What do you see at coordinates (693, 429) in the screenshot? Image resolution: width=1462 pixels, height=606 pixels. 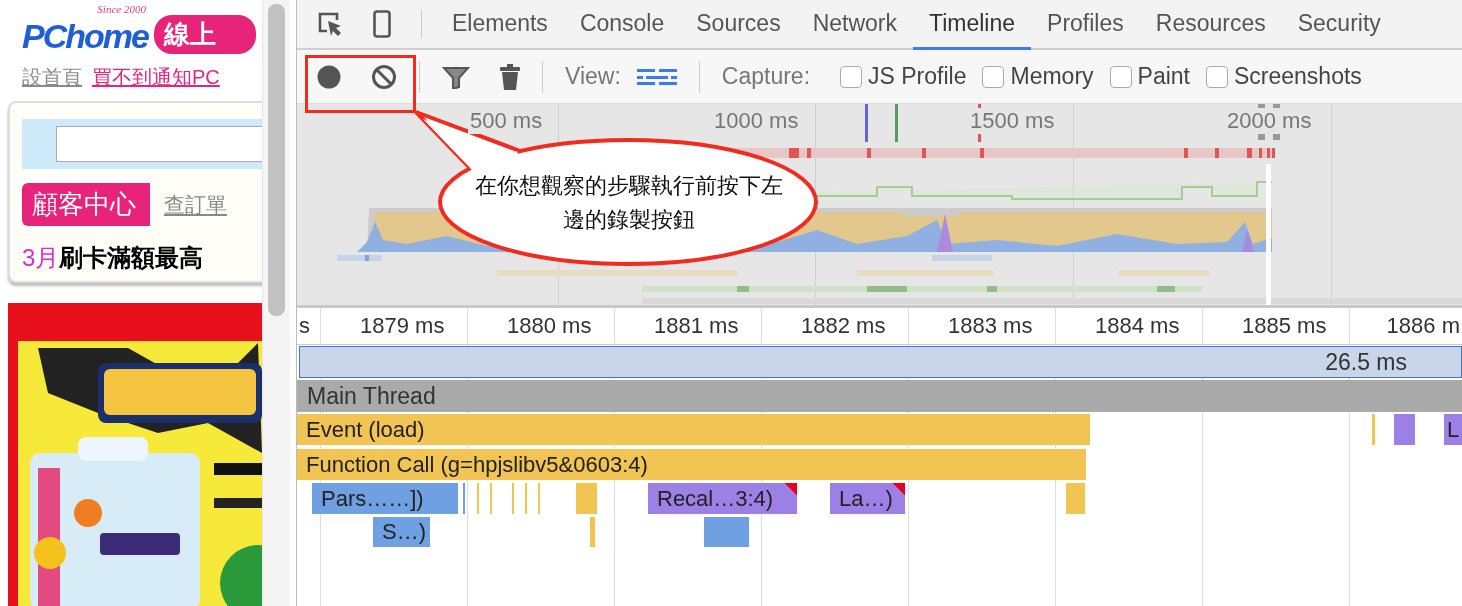 I see `flame-bar: Event (load)` at bounding box center [693, 429].